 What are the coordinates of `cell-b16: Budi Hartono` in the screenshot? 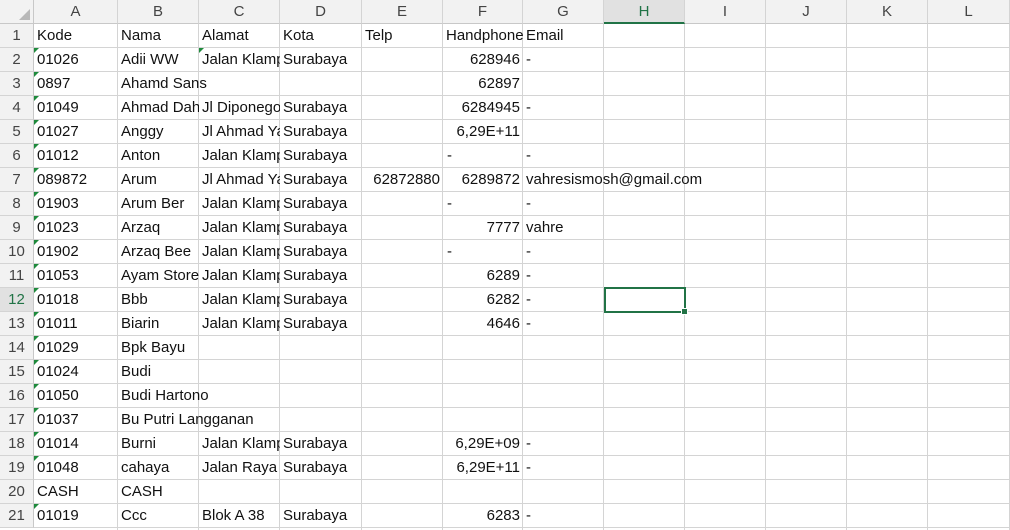 It's located at (163, 396).